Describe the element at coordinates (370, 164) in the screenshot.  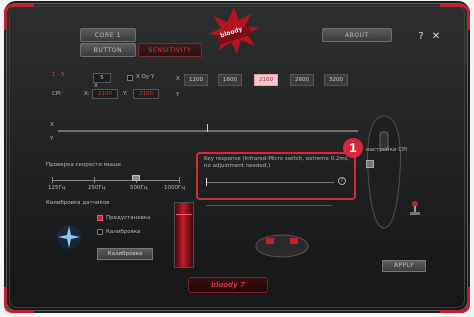
I see `side-toggle` at that location.